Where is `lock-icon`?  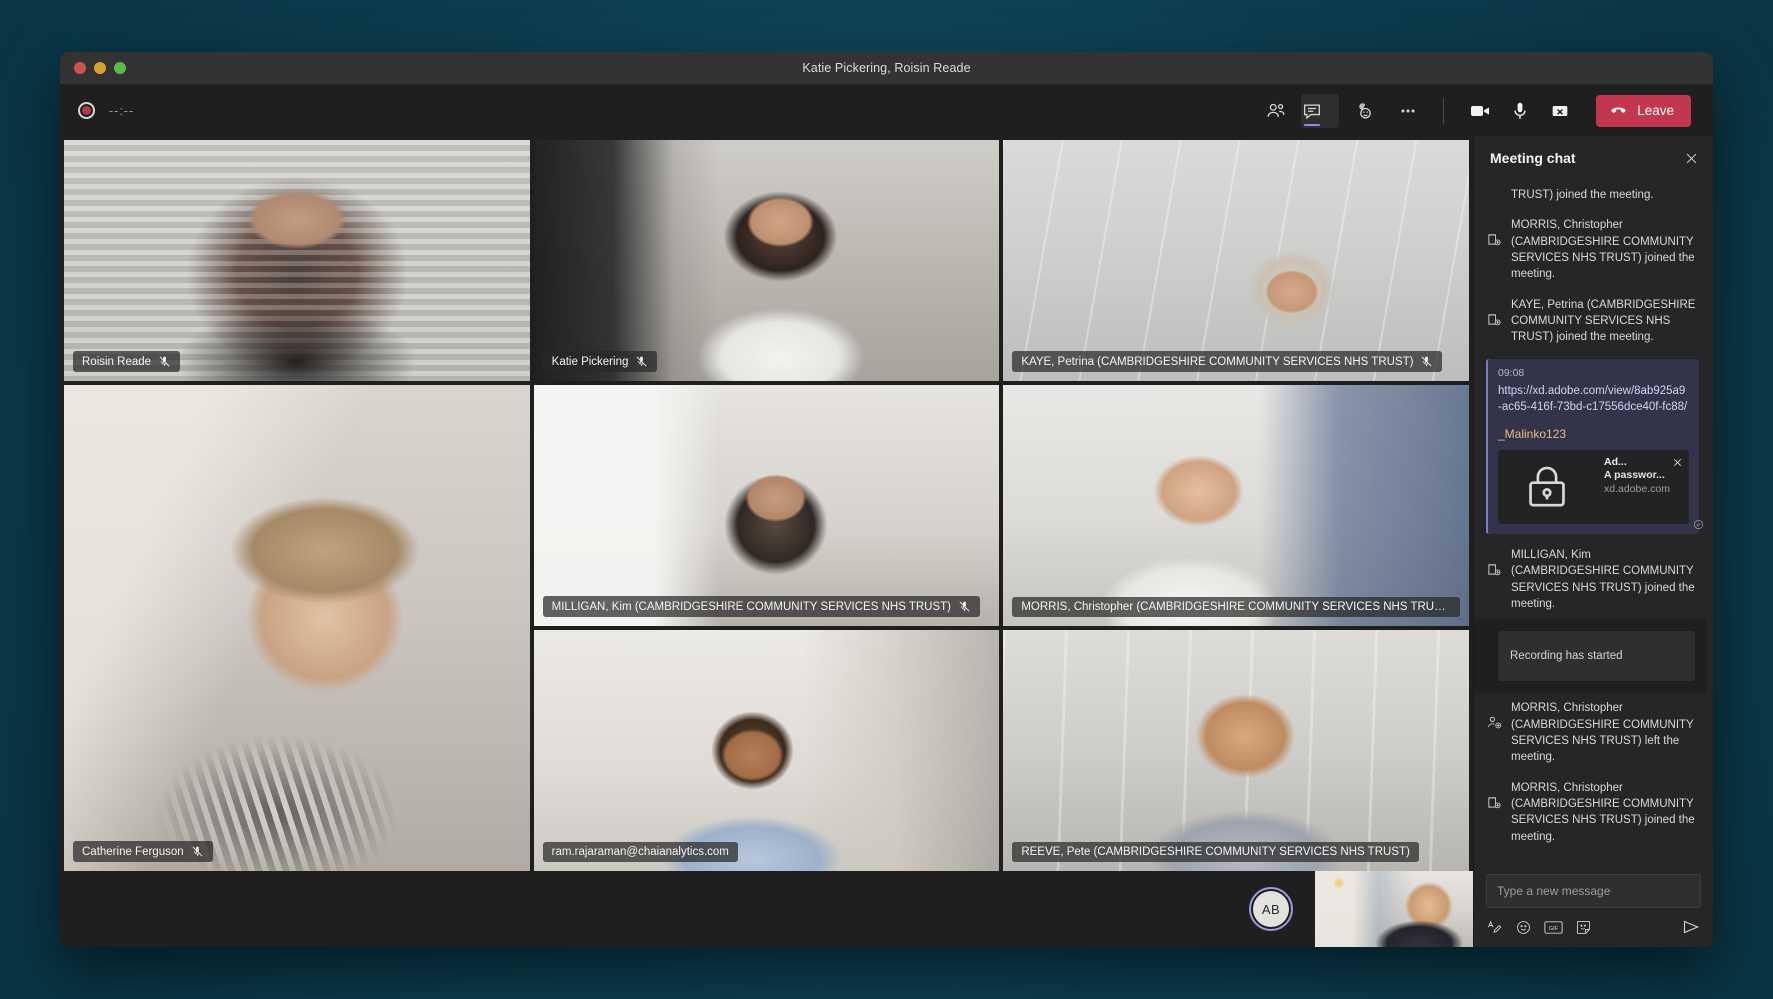 lock-icon is located at coordinates (1547, 486).